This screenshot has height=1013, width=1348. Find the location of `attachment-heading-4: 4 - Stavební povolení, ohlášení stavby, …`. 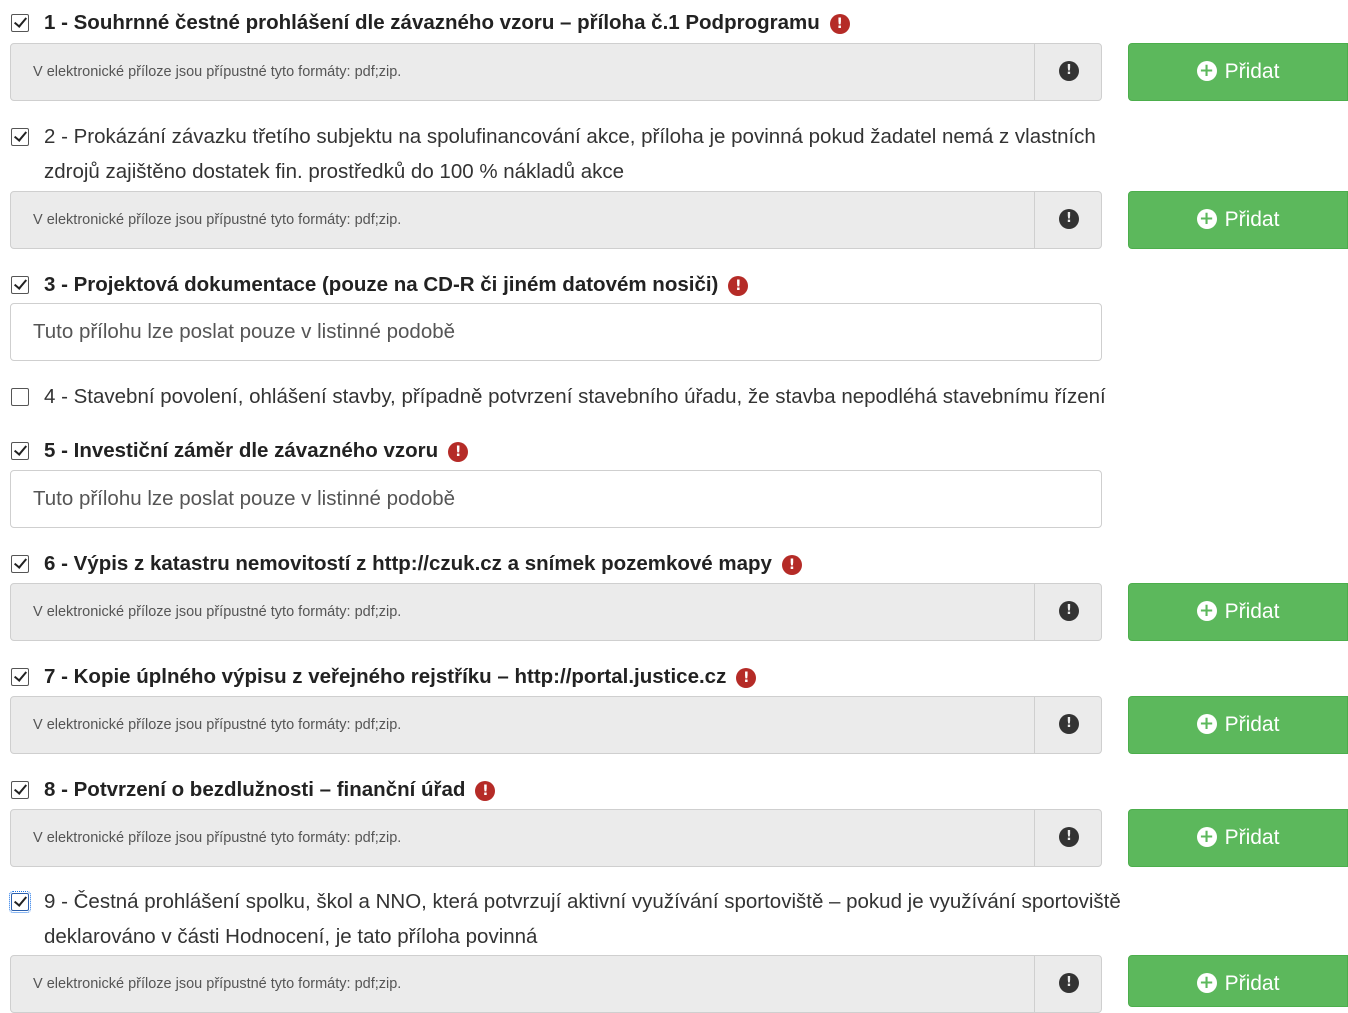

attachment-heading-4: 4 - Stavební povolení, ohlášení stavby, … is located at coordinates (674, 396).